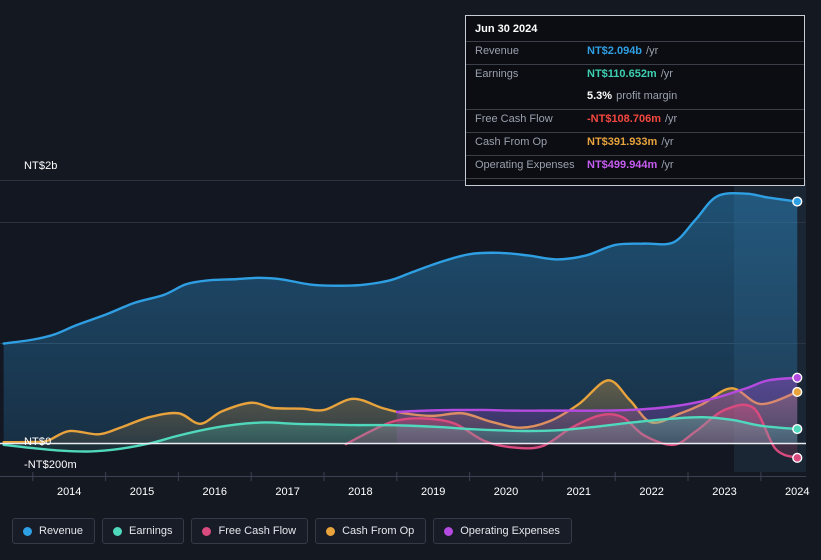 The width and height of the screenshot is (821, 560). I want to click on y-axis-label-zero: NT$0, so click(38, 442).